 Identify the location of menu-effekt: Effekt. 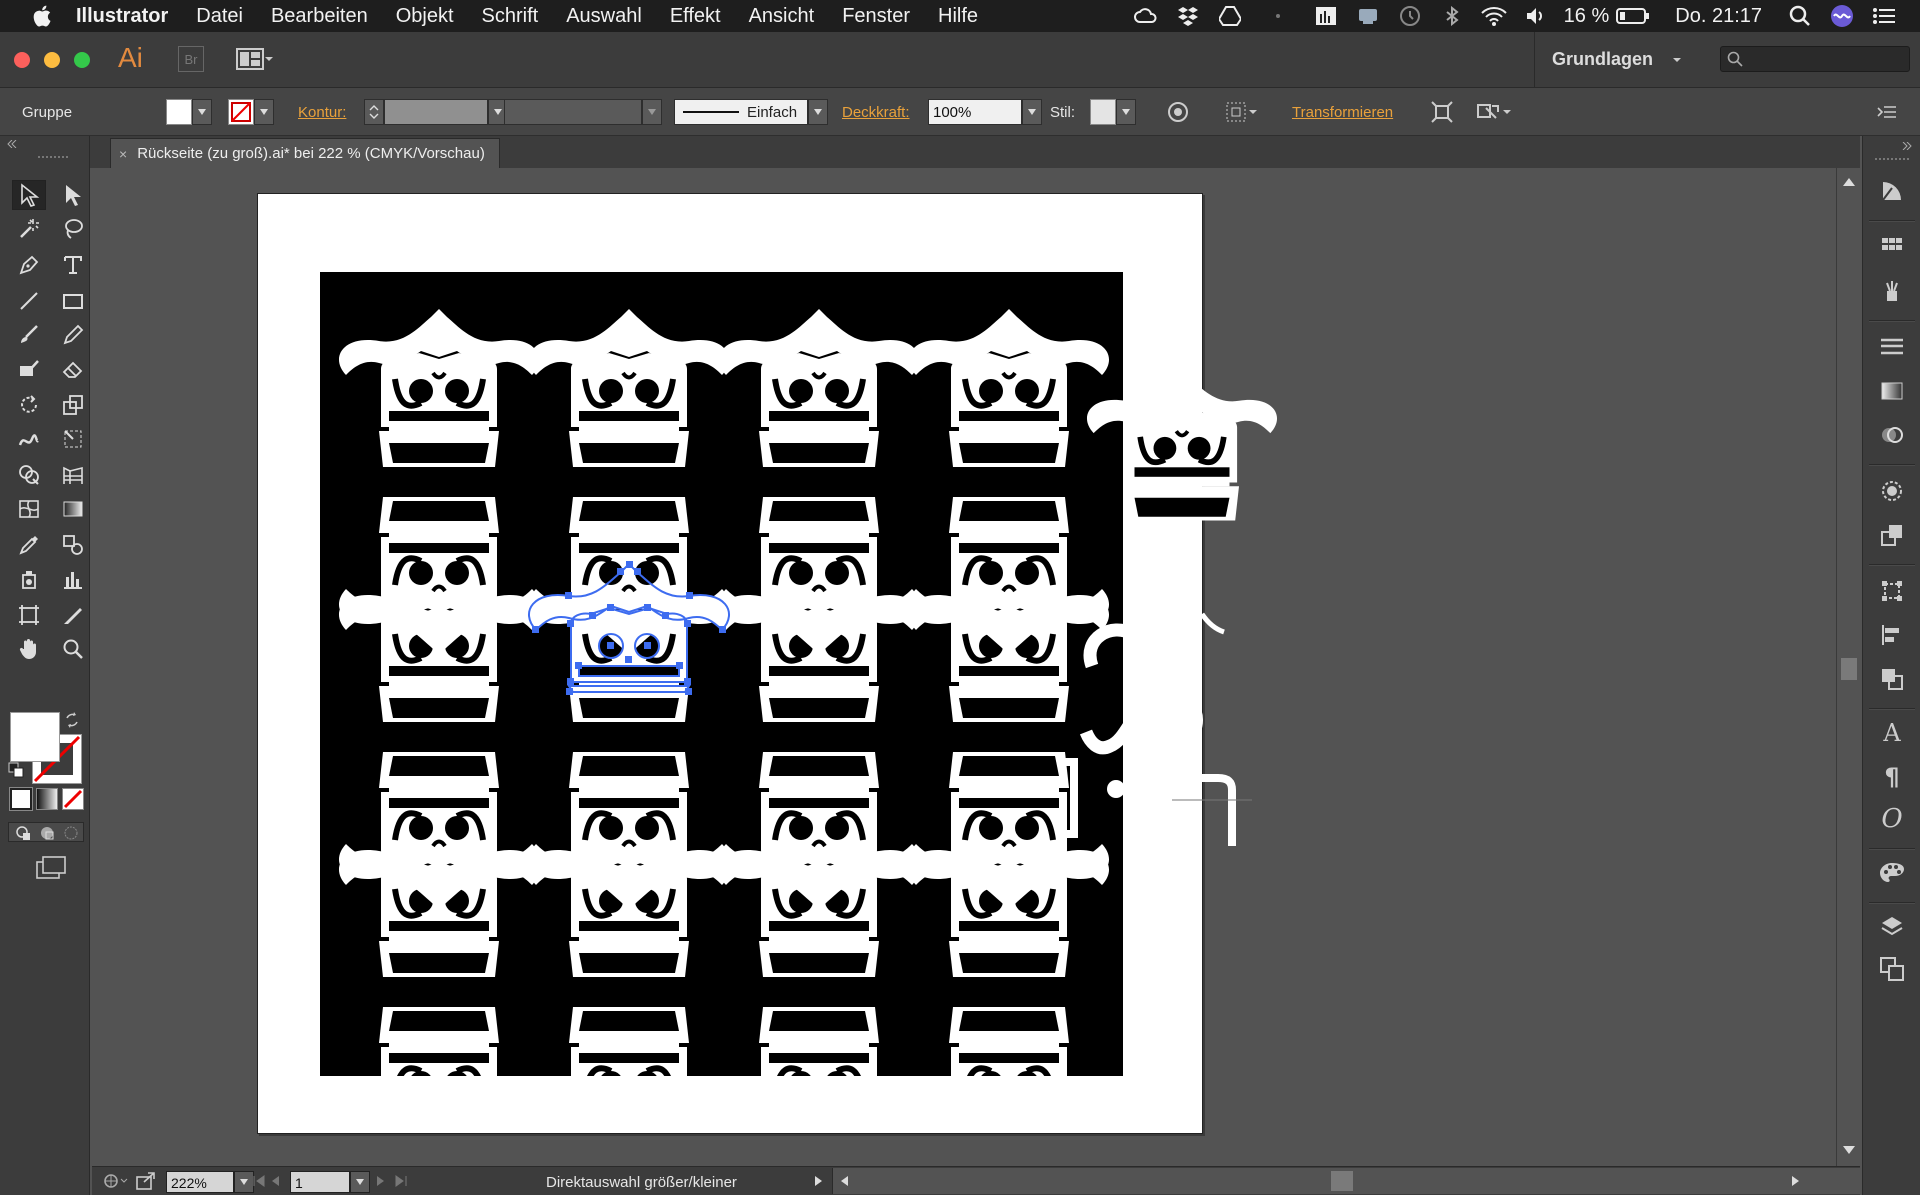
(695, 16).